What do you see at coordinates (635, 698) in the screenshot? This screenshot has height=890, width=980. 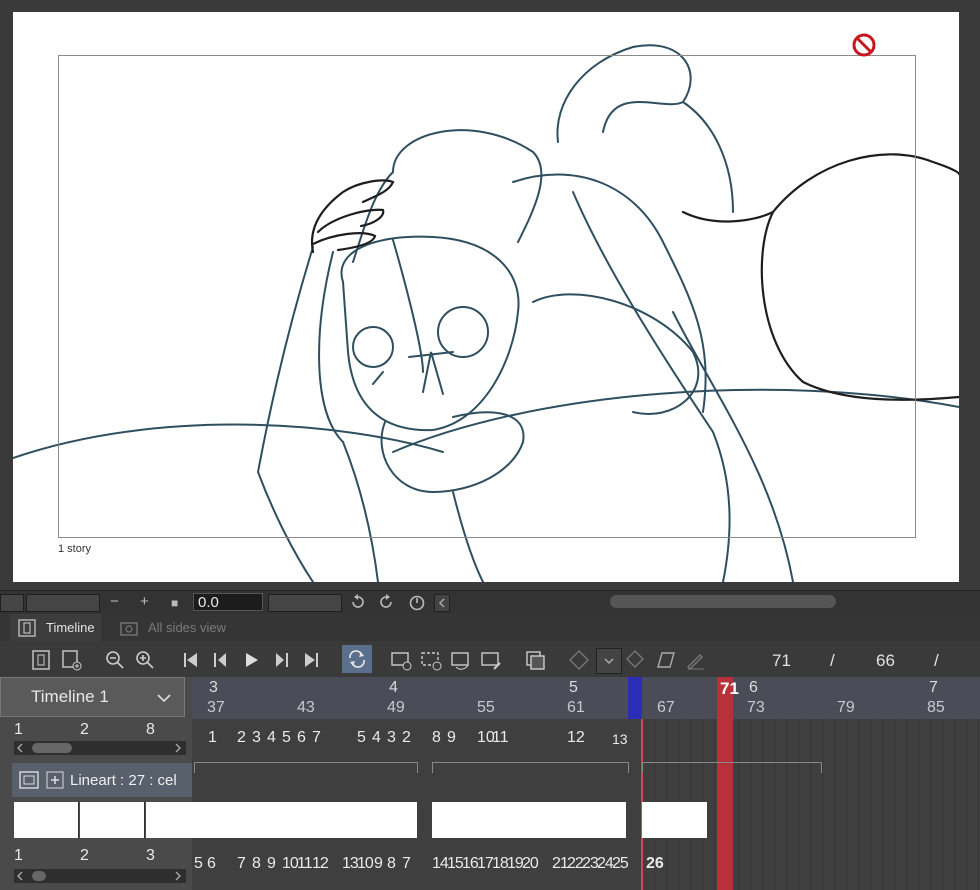 I see `playback-start-marker` at bounding box center [635, 698].